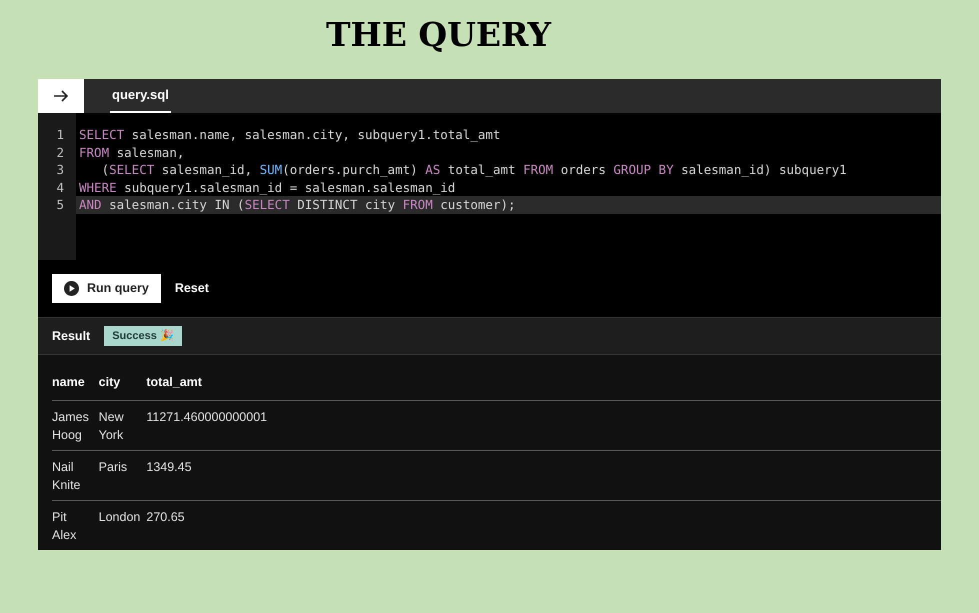 The image size is (979, 613). I want to click on line-number: 5, so click(60, 205).